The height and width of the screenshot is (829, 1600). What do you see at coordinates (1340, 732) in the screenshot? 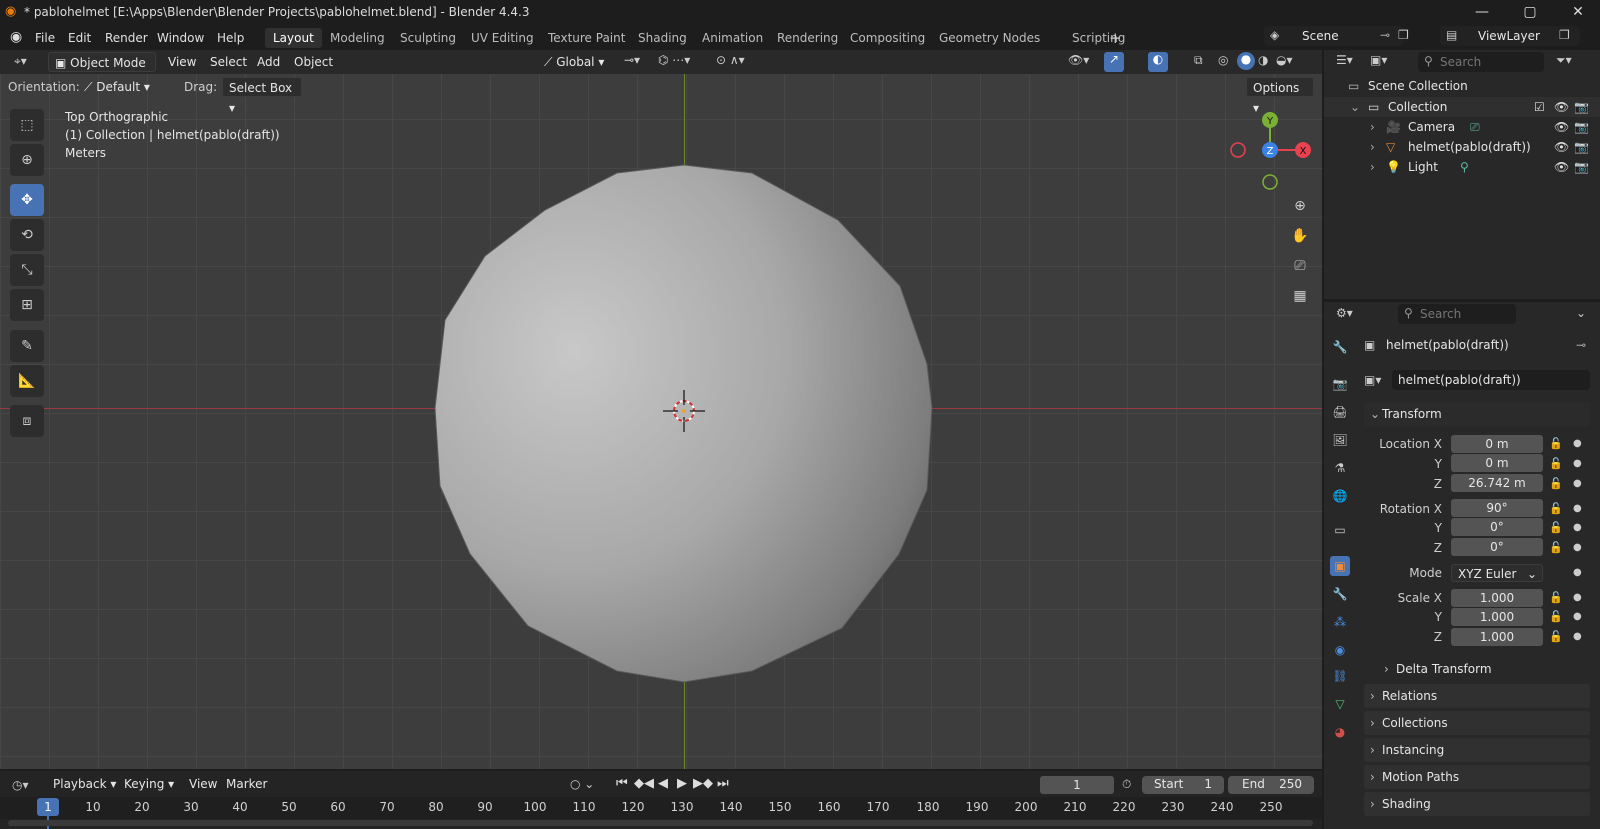
I see `material-tab-icon: ◕` at bounding box center [1340, 732].